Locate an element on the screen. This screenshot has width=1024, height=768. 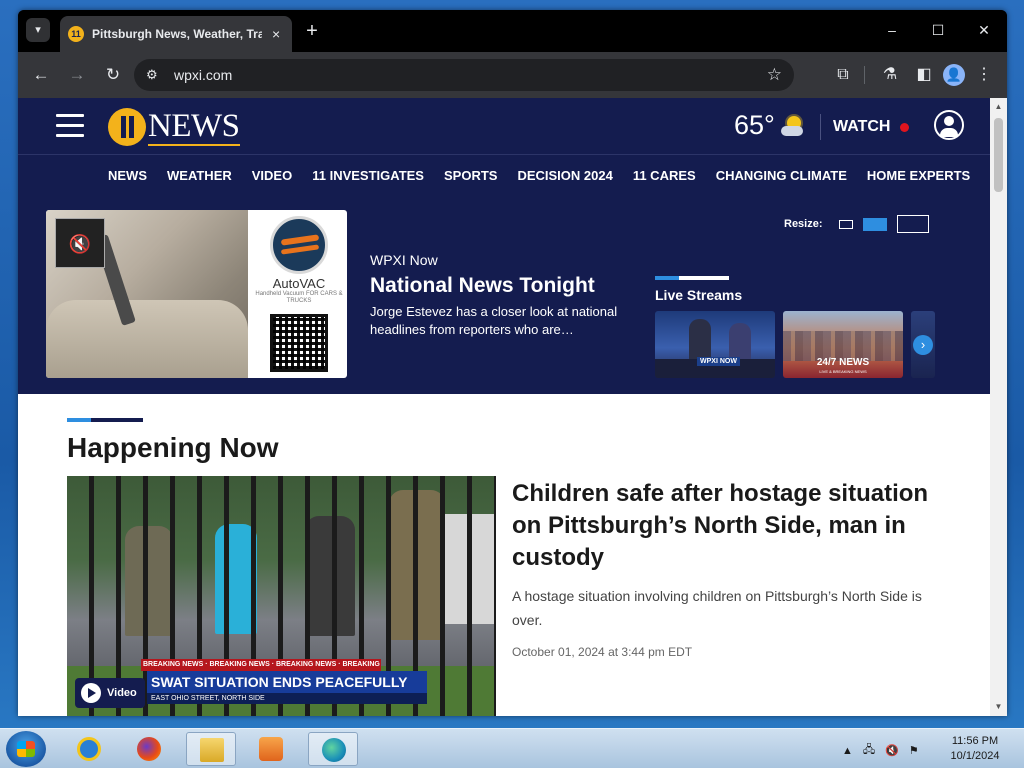
qr-code-icon is located at coordinates (299, 343).